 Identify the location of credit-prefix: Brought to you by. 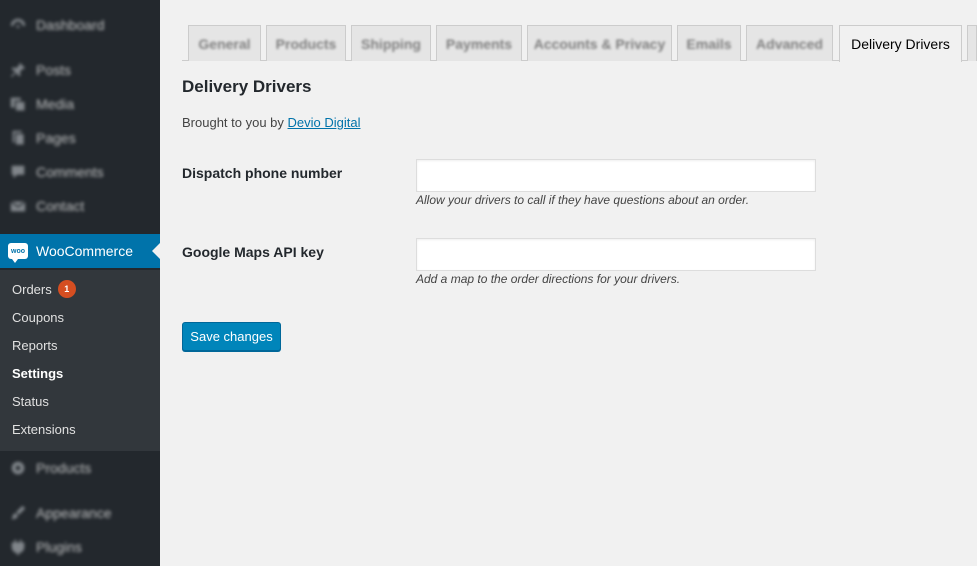
(235, 122).